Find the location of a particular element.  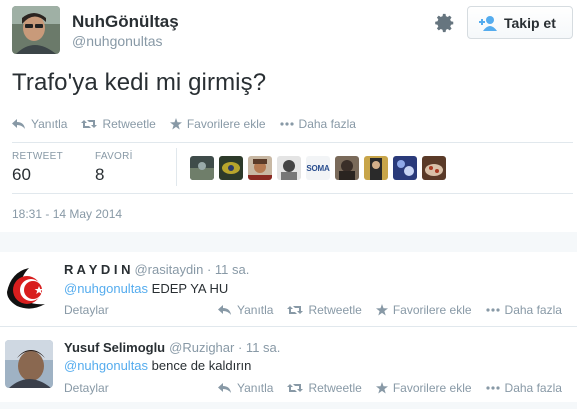

retweet-stat-label: RETWEET is located at coordinates (37, 156).